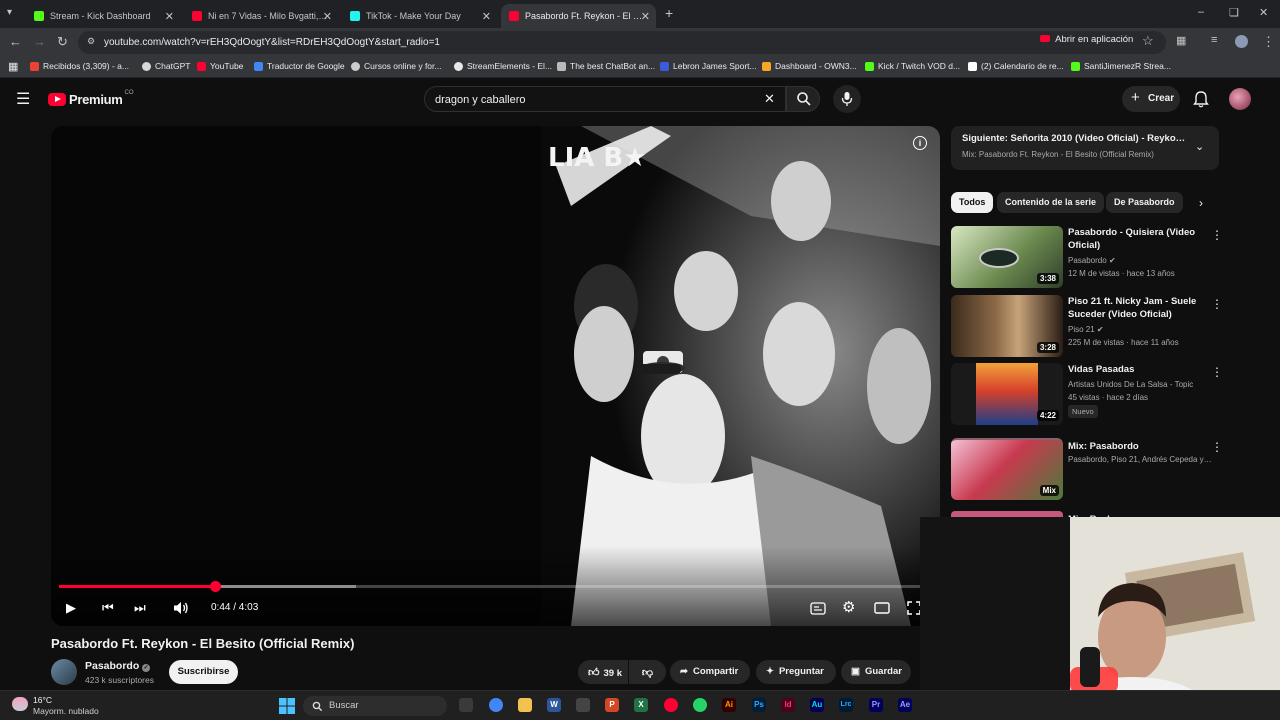 This screenshot has width=1280, height=720. I want to click on weather-icon, so click(20, 704).